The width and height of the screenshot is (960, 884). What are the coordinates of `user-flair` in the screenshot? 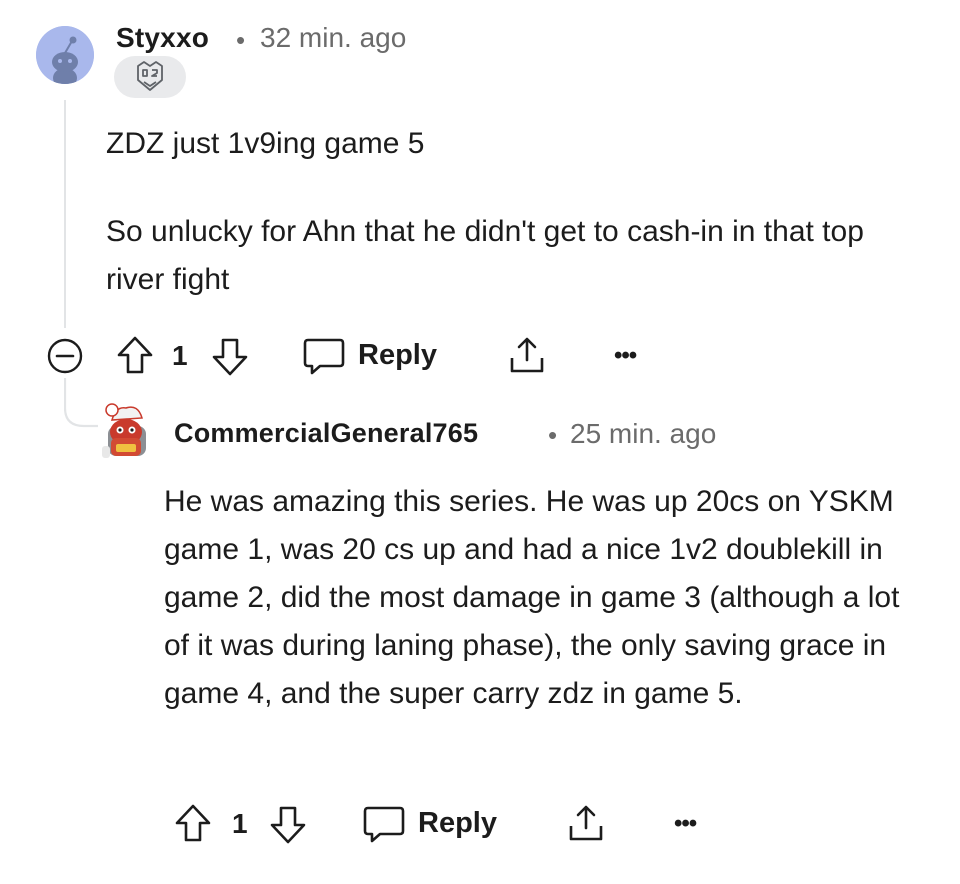 It's located at (150, 77).